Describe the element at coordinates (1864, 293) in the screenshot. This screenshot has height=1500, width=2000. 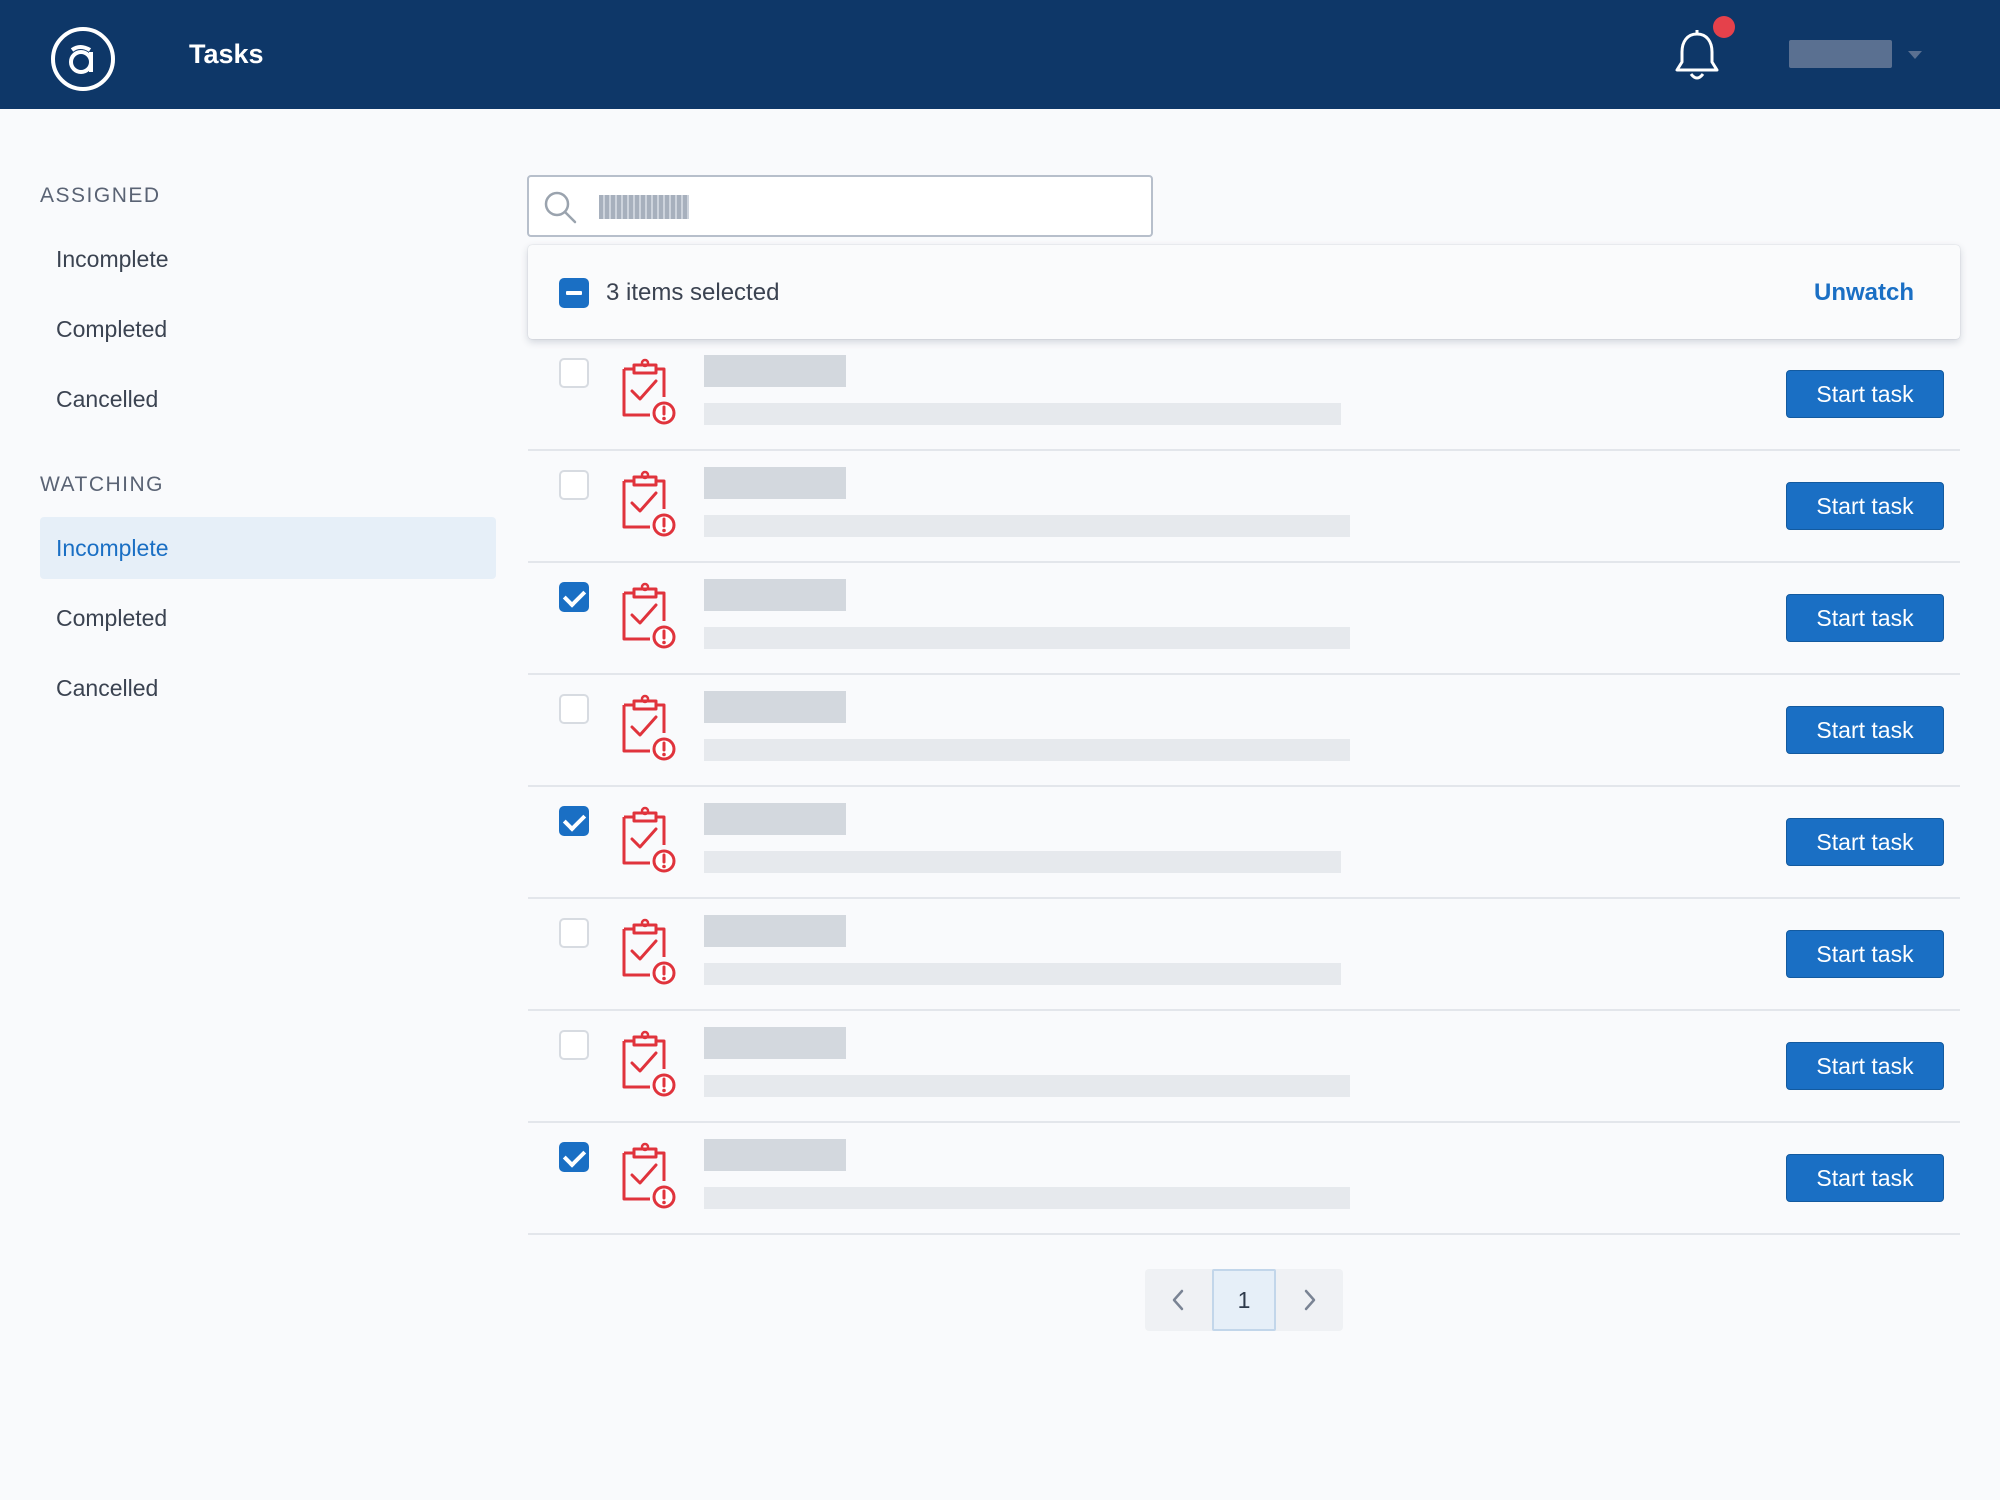
I see `unwatch-button: Unwatch` at that location.